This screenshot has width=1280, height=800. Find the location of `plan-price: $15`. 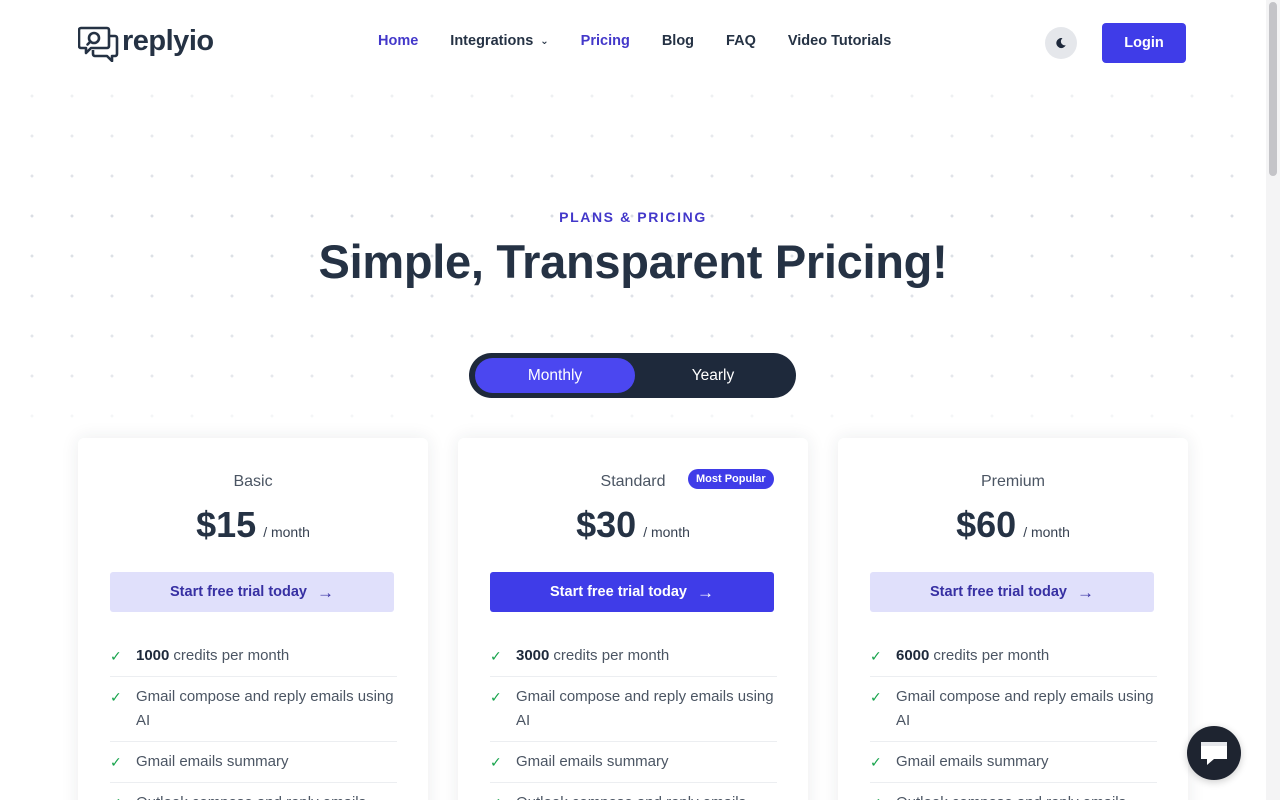

plan-price: $15 is located at coordinates (226, 524).